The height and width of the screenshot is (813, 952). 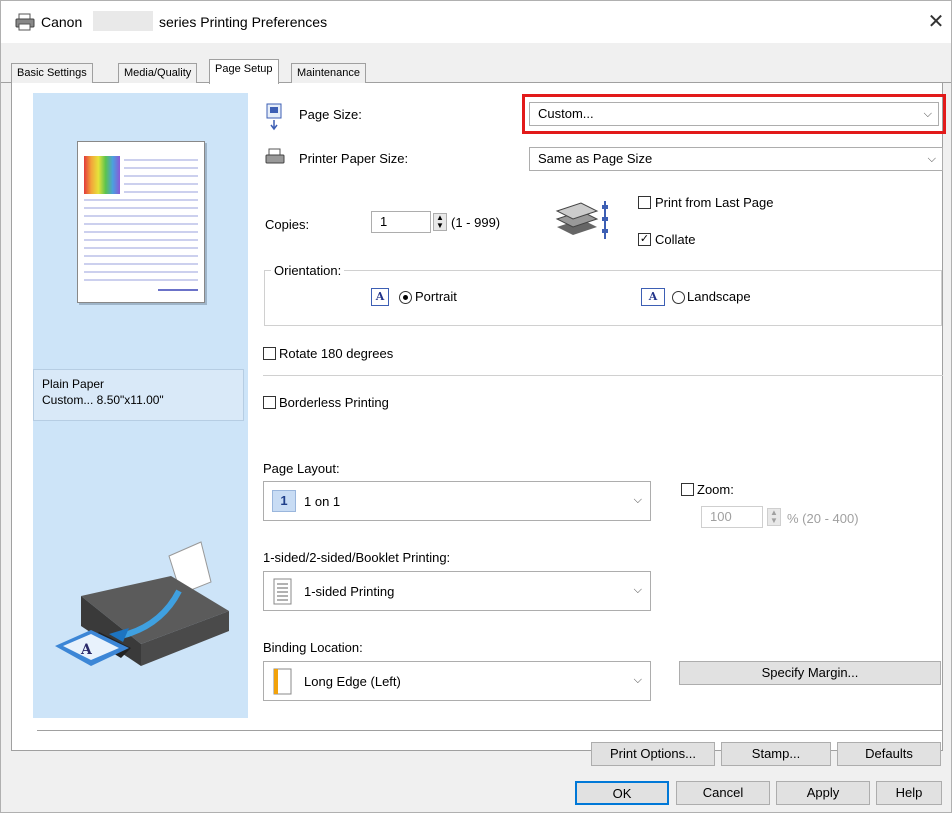 What do you see at coordinates (282, 681) in the screenshot?
I see `binding-long-edge-icon` at bounding box center [282, 681].